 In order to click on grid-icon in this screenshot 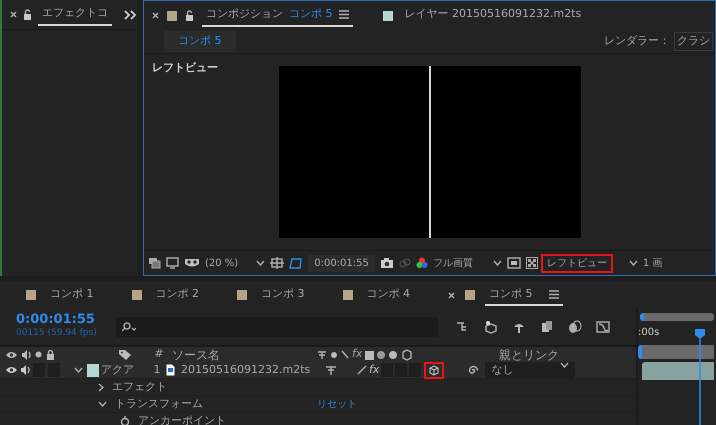, I will do `click(277, 263)`.